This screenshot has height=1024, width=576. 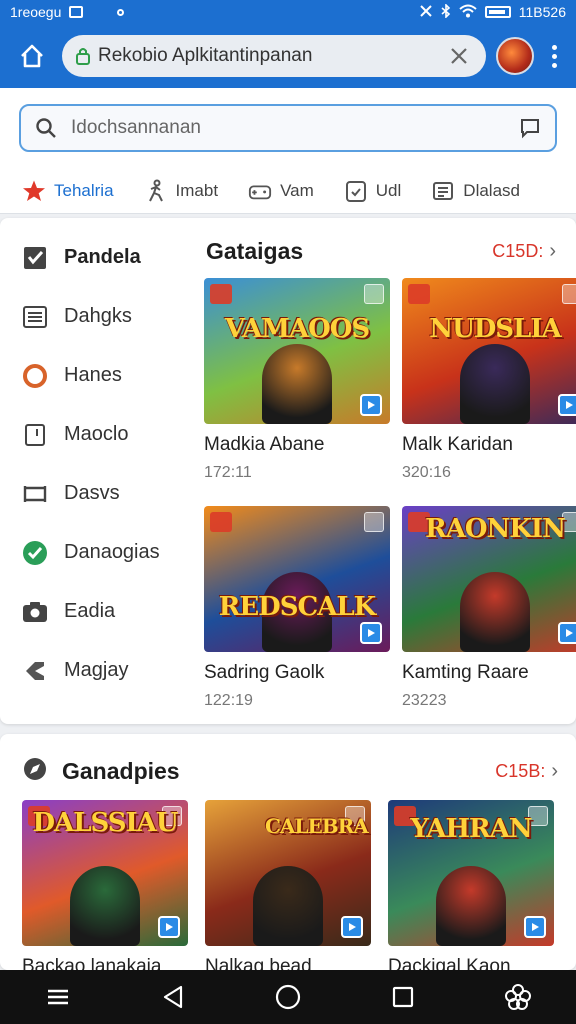 I want to click on chat-icon, so click(x=530, y=128).